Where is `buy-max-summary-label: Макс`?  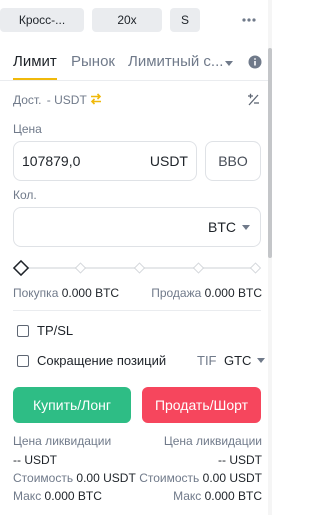
buy-max-summary-label: Макс is located at coordinates (27, 496).